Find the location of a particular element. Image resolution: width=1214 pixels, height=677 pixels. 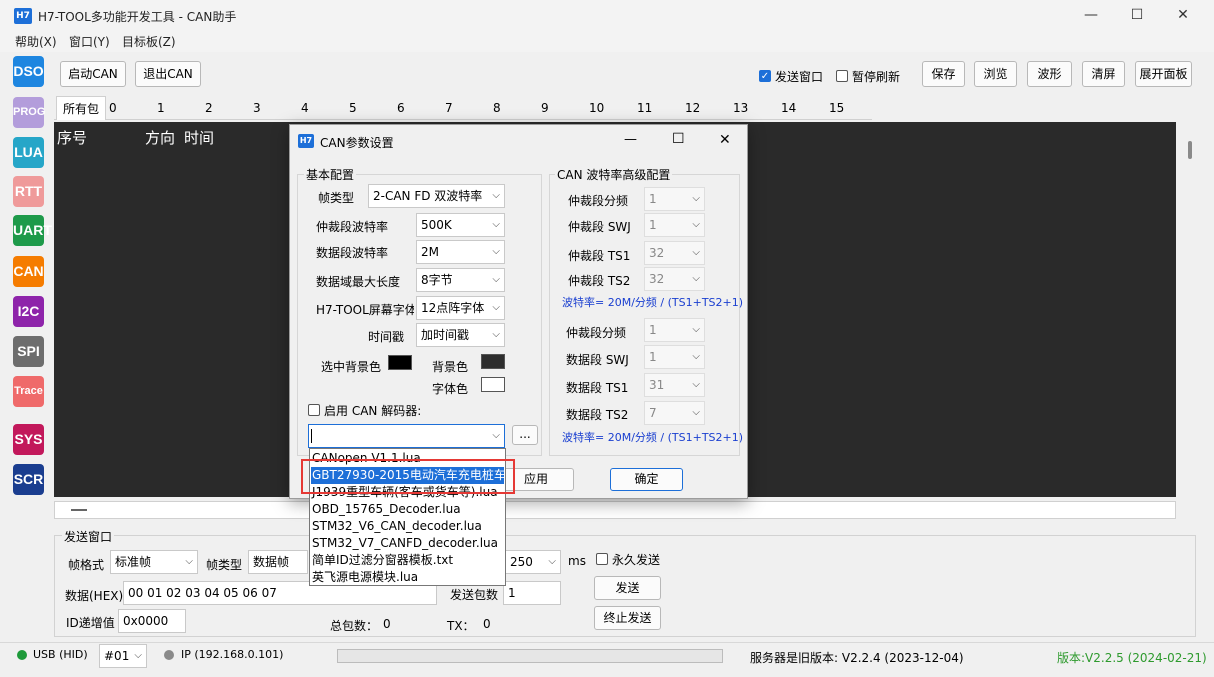

data-baud-select: 2M ⌵ is located at coordinates (460, 252).